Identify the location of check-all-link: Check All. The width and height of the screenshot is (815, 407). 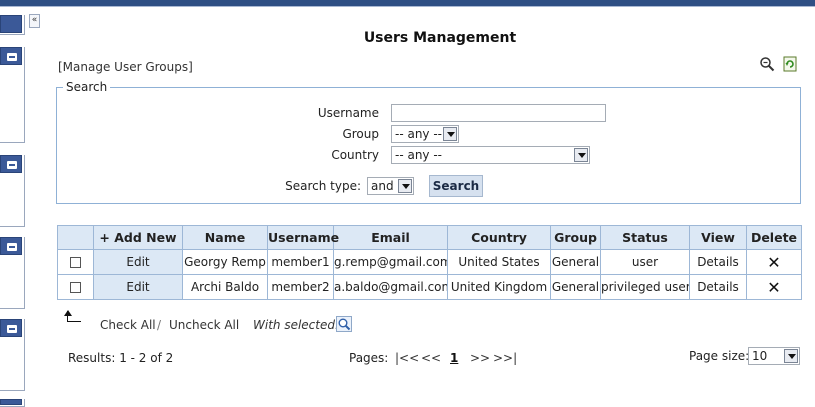
(128, 325).